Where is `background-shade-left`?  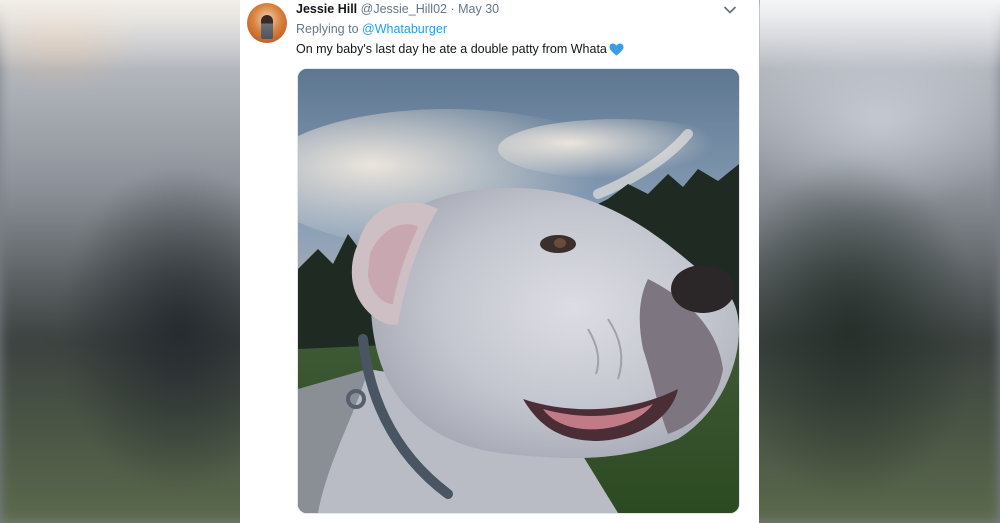
background-shade-left is located at coordinates (120, 35).